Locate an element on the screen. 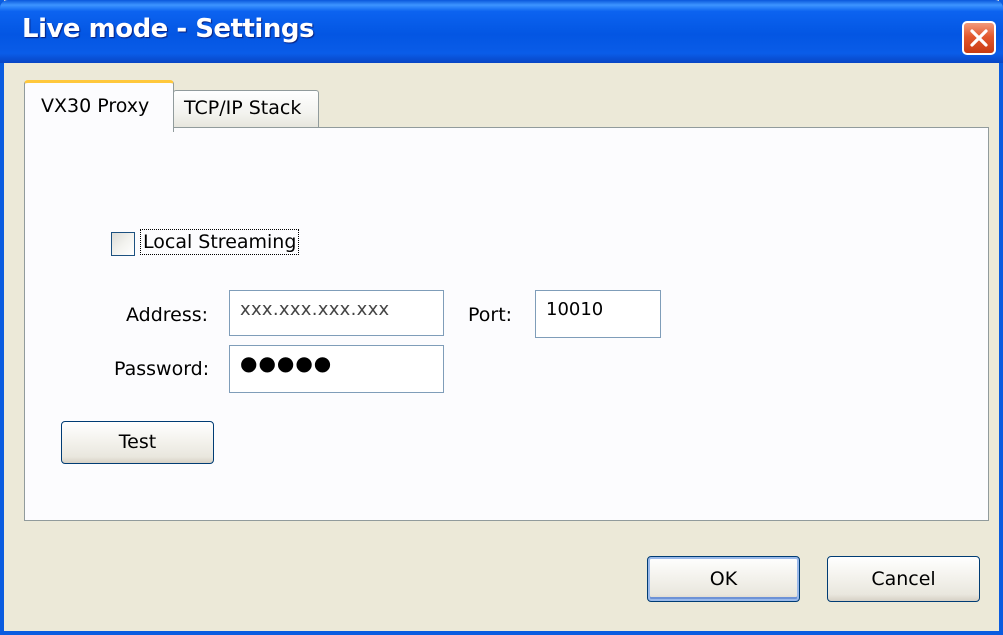  window-title: Live mode - Settings is located at coordinates (168, 29).